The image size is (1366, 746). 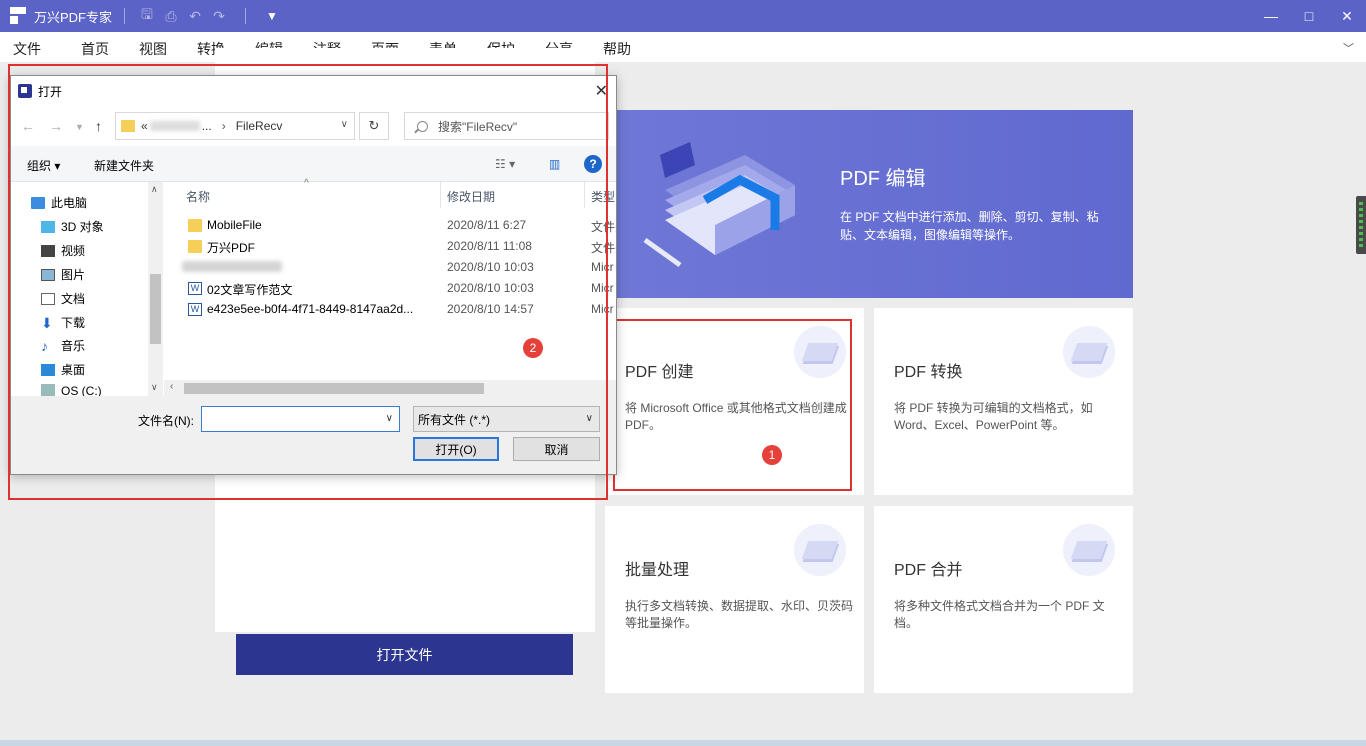 I want to click on title-bar: 万兴PDF专家 🖫 ⎙ ↶ ↷ ▼ — □ ✕, so click(x=683, y=16).